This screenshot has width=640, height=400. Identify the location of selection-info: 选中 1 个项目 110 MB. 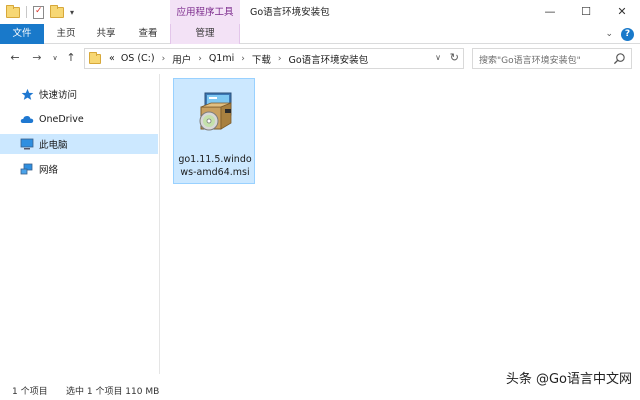
(113, 392).